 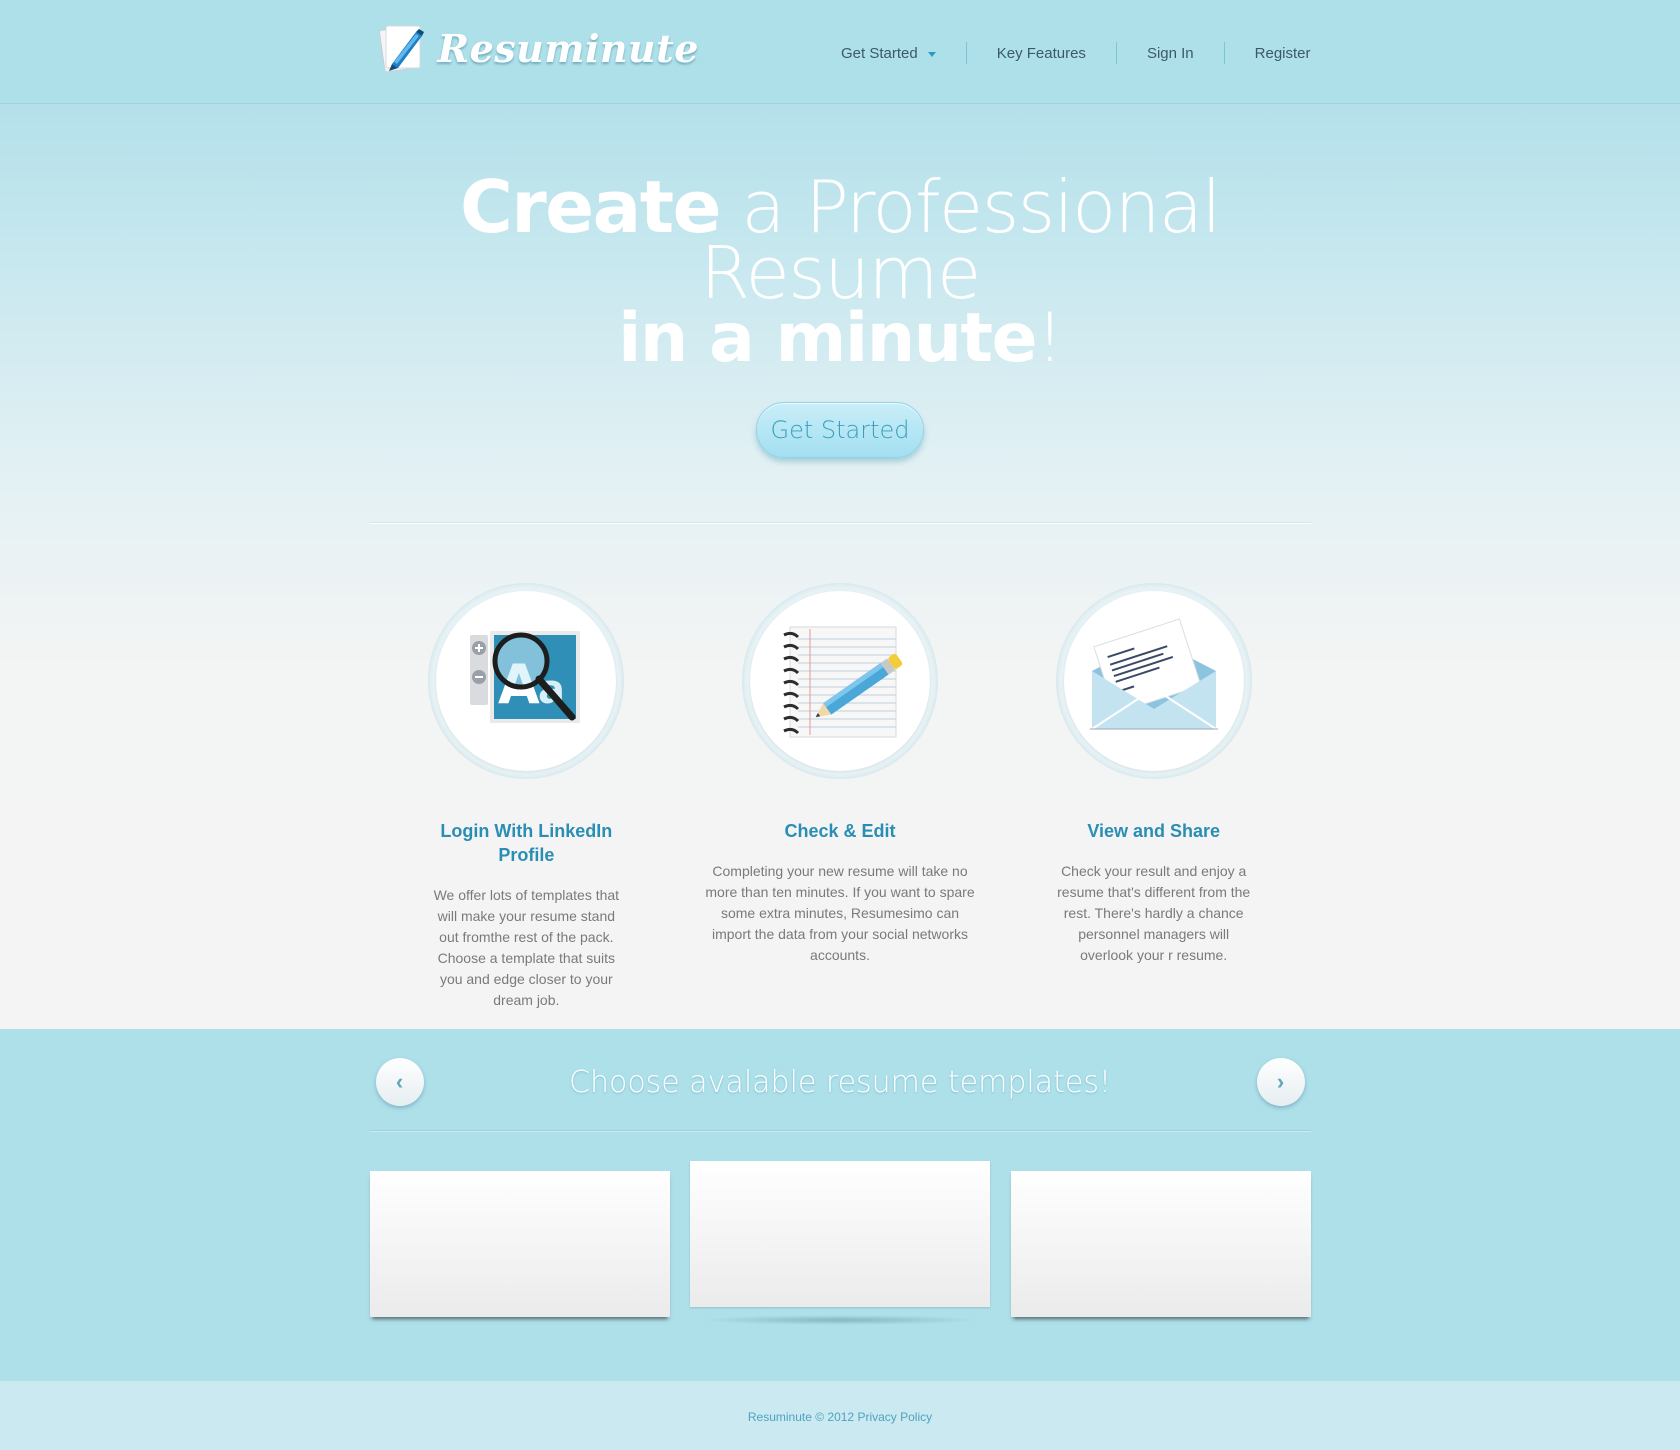 I want to click on caret-down-icon, so click(x=931, y=54).